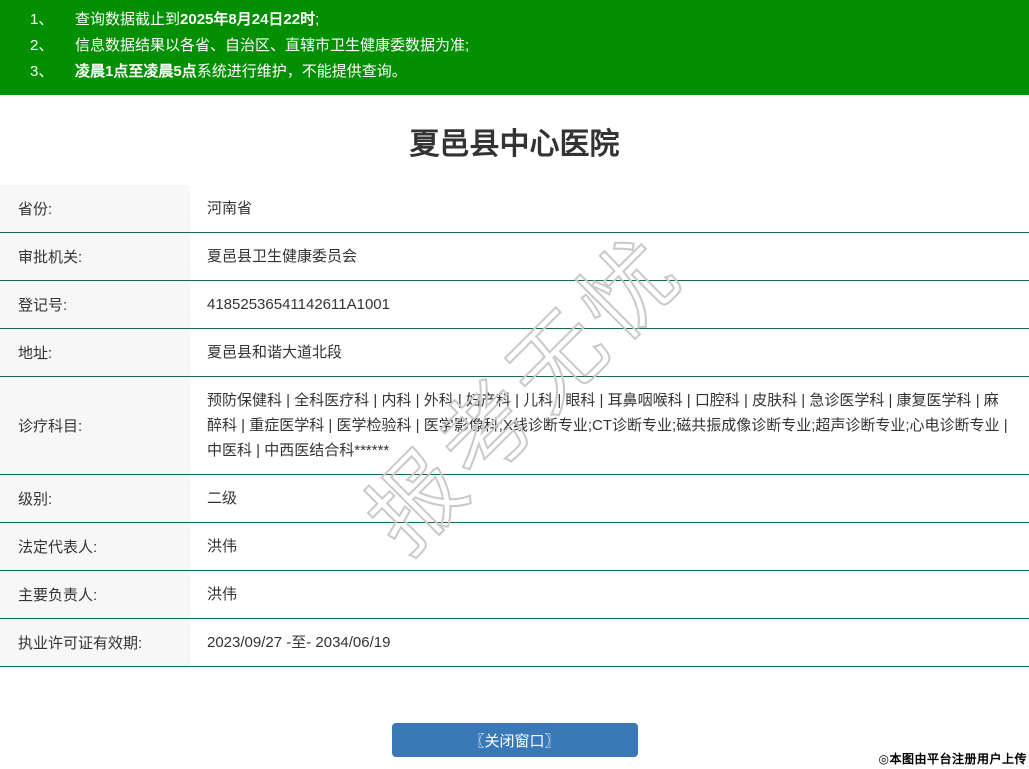 Image resolution: width=1029 pixels, height=769 pixels. I want to click on row-value: 41852536541142611A1001, so click(298, 304).